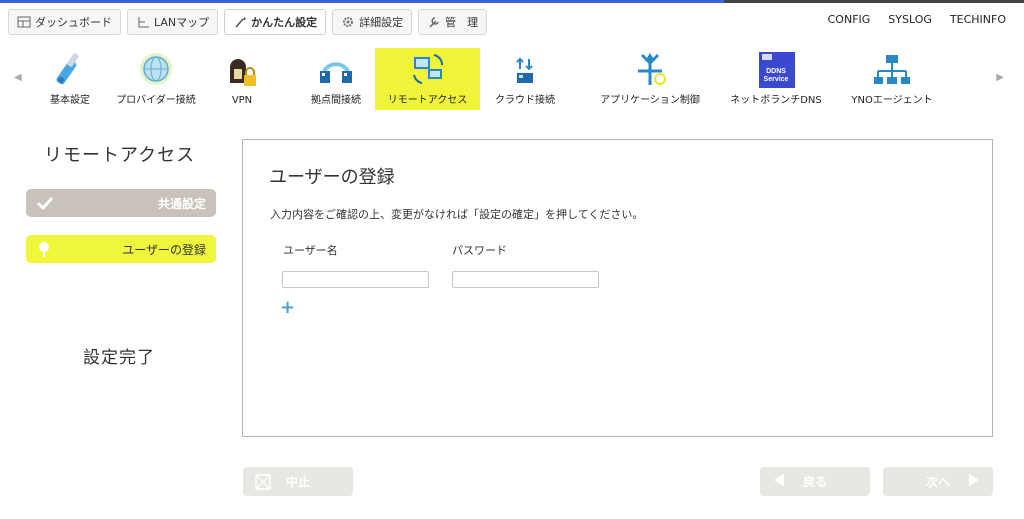 Image resolution: width=1024 pixels, height=519 pixels. What do you see at coordinates (479, 250) in the screenshot?
I see `password-column-header: パスワード` at bounding box center [479, 250].